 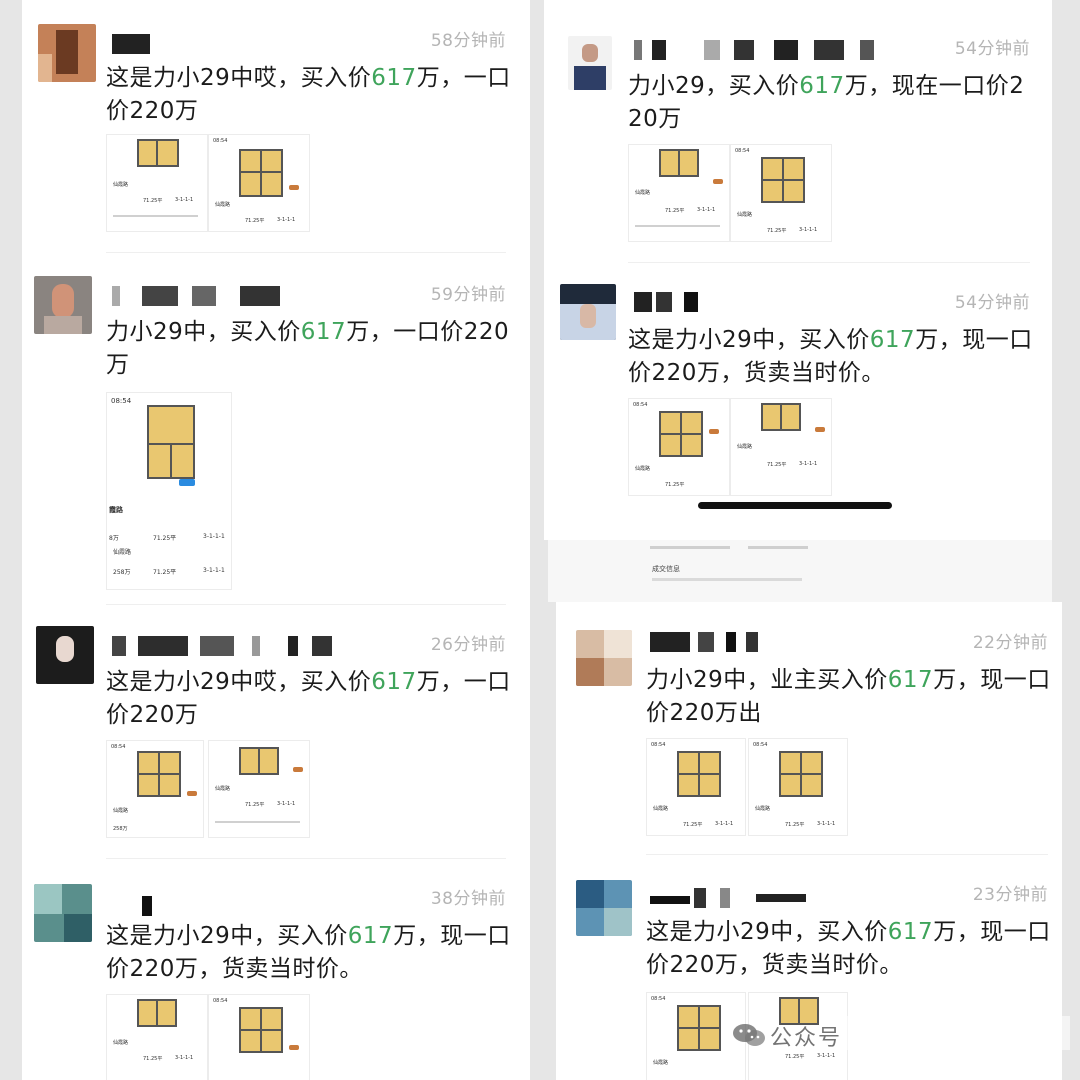 I want to click on floorplan-thumbnail: 08:54 仙霞路, so click(x=696, y=1036).